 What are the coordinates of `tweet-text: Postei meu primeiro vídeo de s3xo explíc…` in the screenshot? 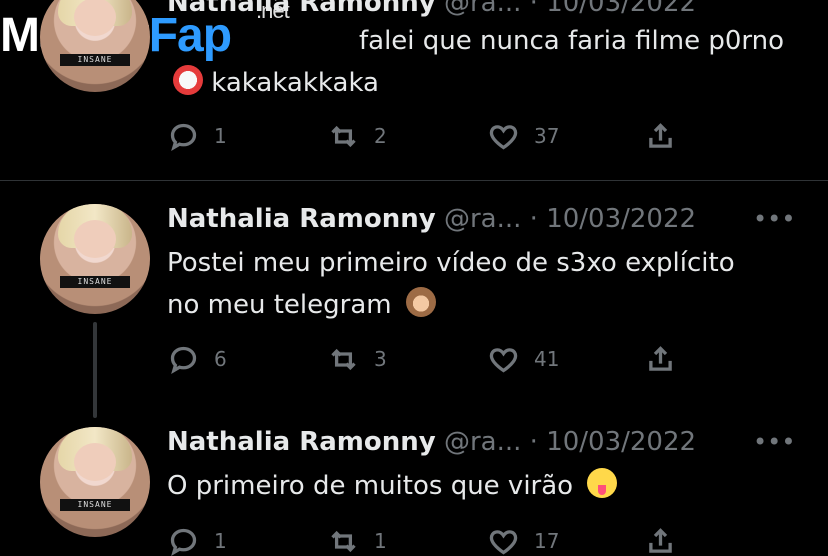 It's located at (477, 284).